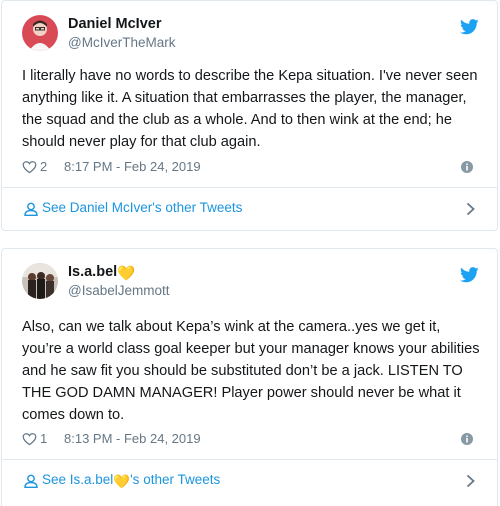 The width and height of the screenshot is (500, 506). Describe the element at coordinates (142, 207) in the screenshot. I see `see-other-tweets-label: See Daniel McIver's other Tweets` at that location.